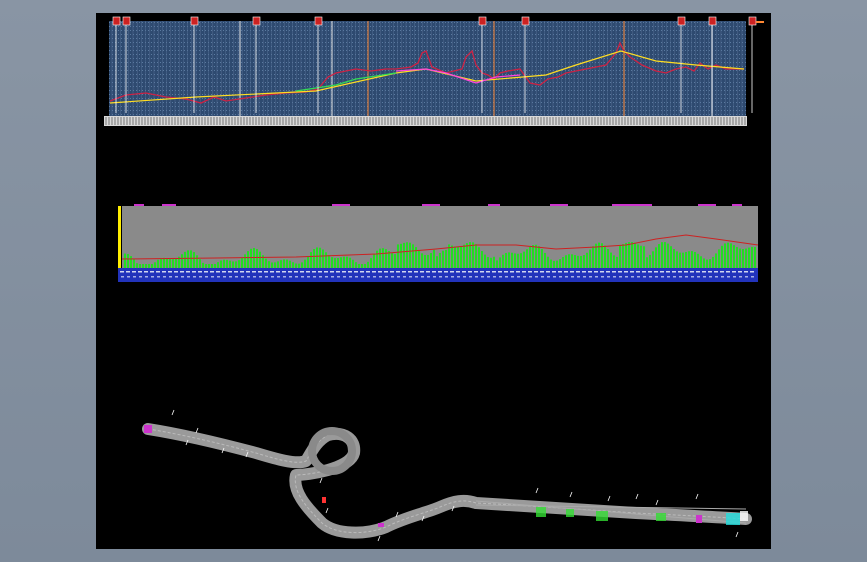 The width and height of the screenshot is (867, 562). I want to click on section-top-tabs, so click(438, 205).